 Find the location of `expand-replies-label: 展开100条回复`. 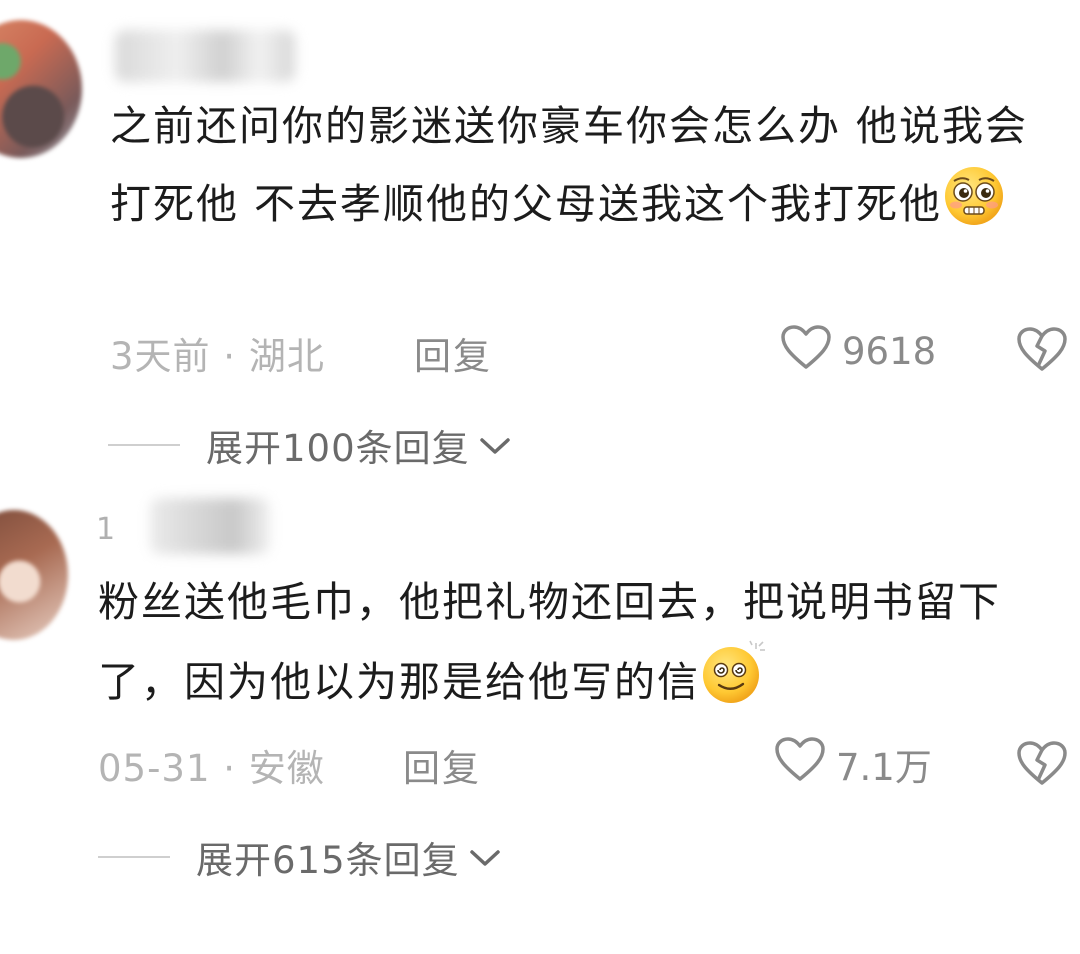

expand-replies-label: 展开100条回复 is located at coordinates (338, 448).